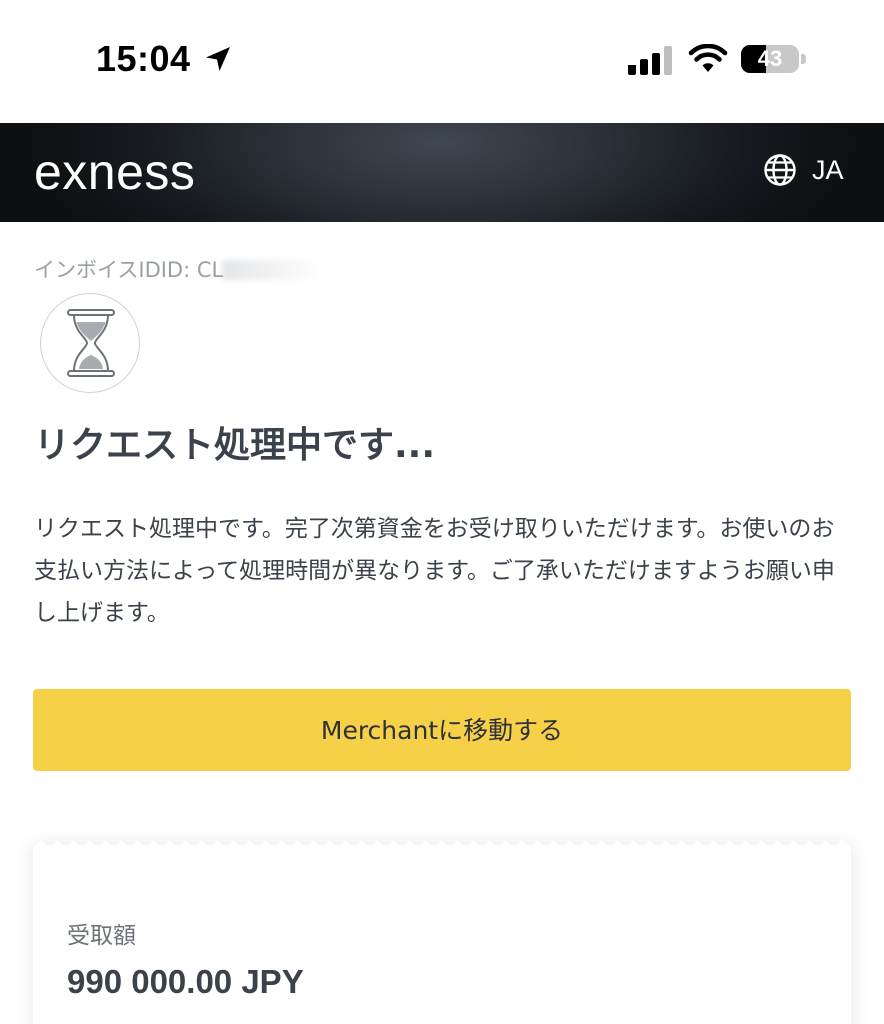 This screenshot has height=1024, width=884. What do you see at coordinates (101, 936) in the screenshot?
I see `received-amount-label: 受取額` at bounding box center [101, 936].